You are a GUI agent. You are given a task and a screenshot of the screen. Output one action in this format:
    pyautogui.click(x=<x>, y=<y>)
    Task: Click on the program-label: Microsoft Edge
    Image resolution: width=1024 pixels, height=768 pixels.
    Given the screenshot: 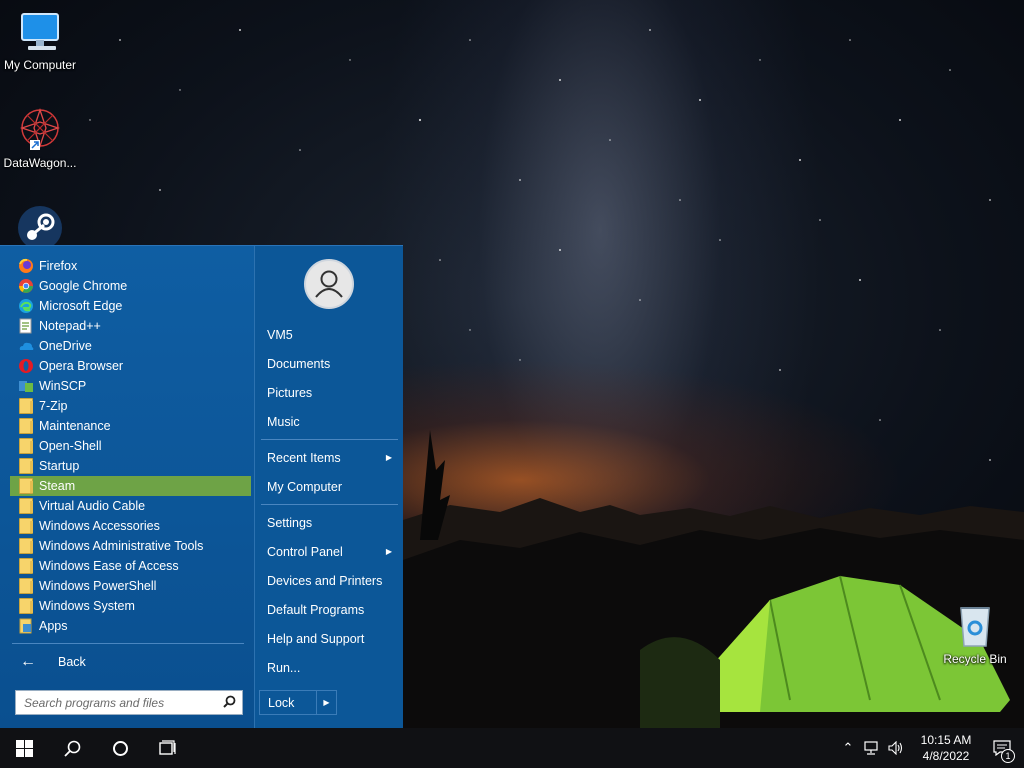 What is the action you would take?
    pyautogui.click(x=81, y=306)
    